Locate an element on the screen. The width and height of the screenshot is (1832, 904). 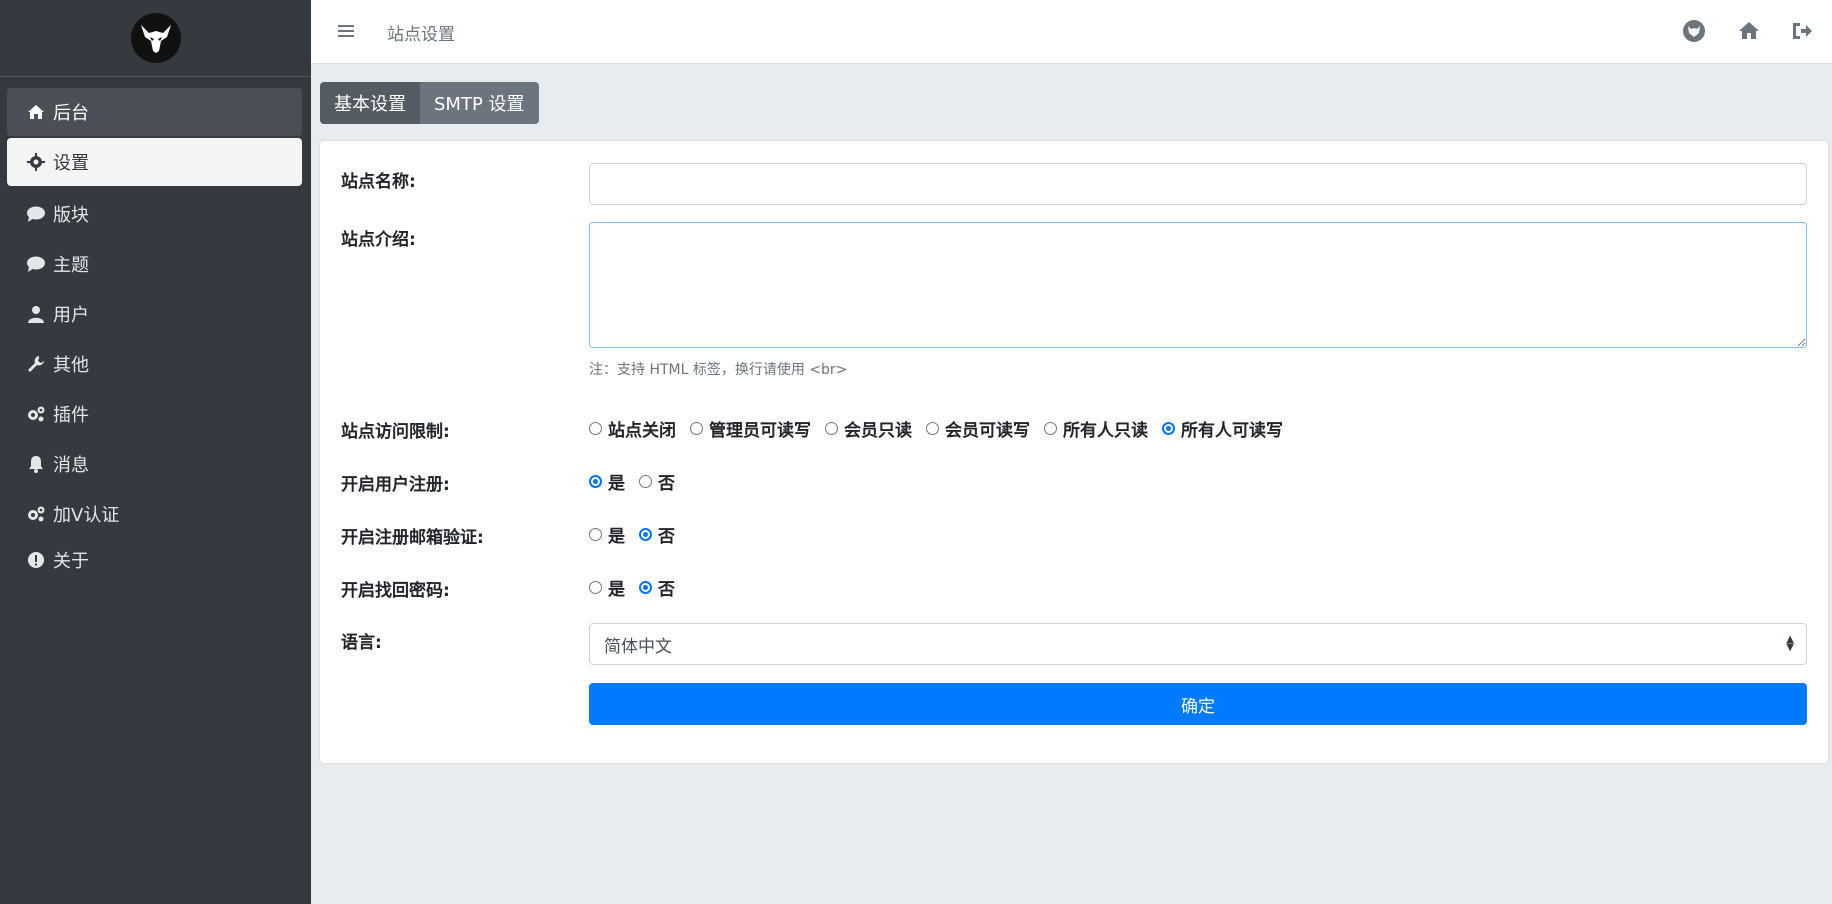
language-select: 简体中文 ▲ ▼ is located at coordinates (1198, 644).